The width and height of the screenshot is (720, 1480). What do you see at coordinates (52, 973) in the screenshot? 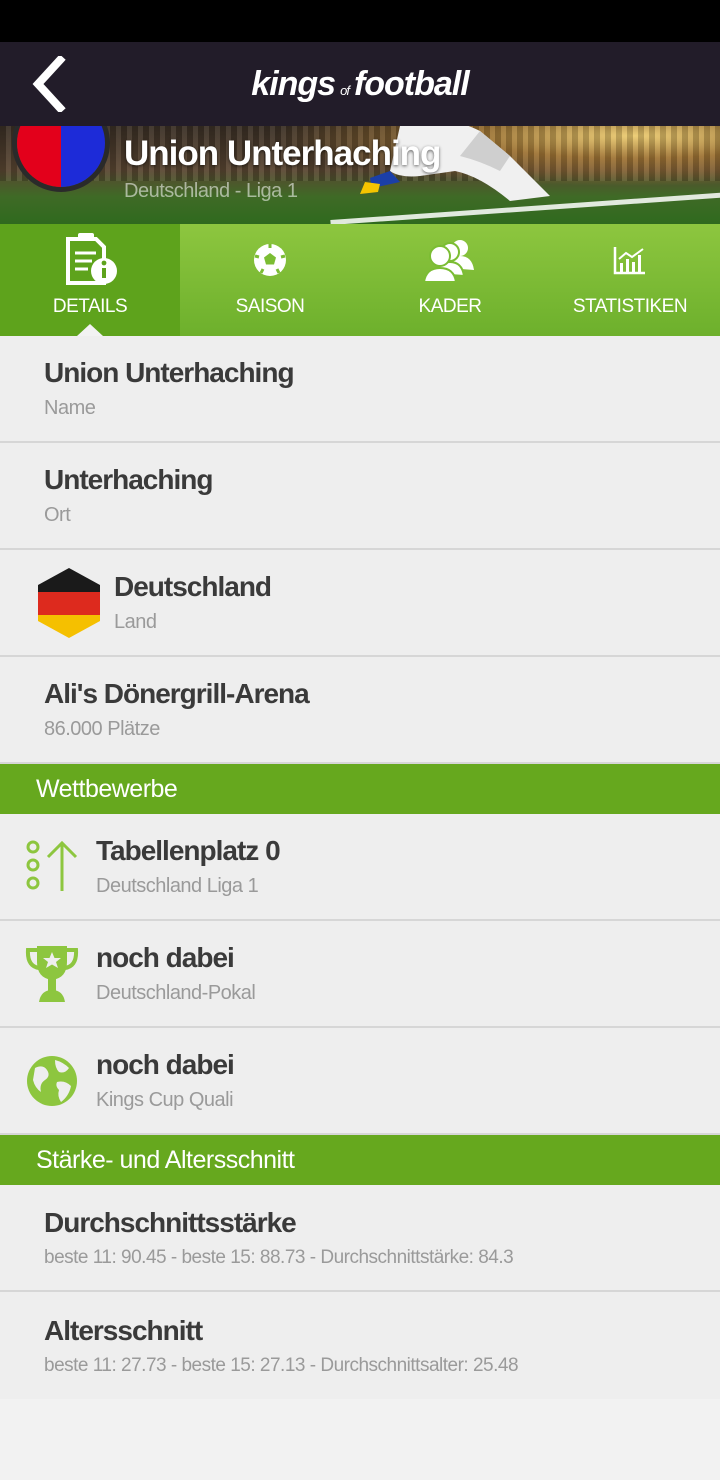
I see `trophy-icon` at bounding box center [52, 973].